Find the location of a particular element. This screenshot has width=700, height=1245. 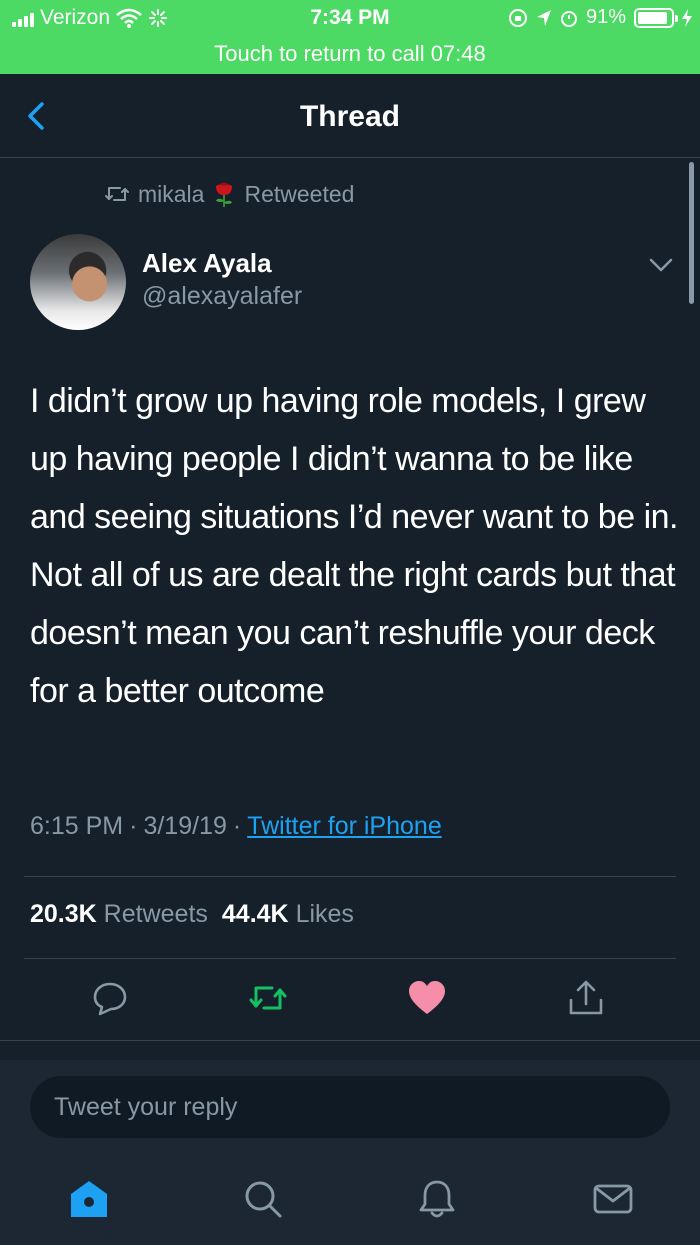

chevron-down-icon is located at coordinates (661, 265).